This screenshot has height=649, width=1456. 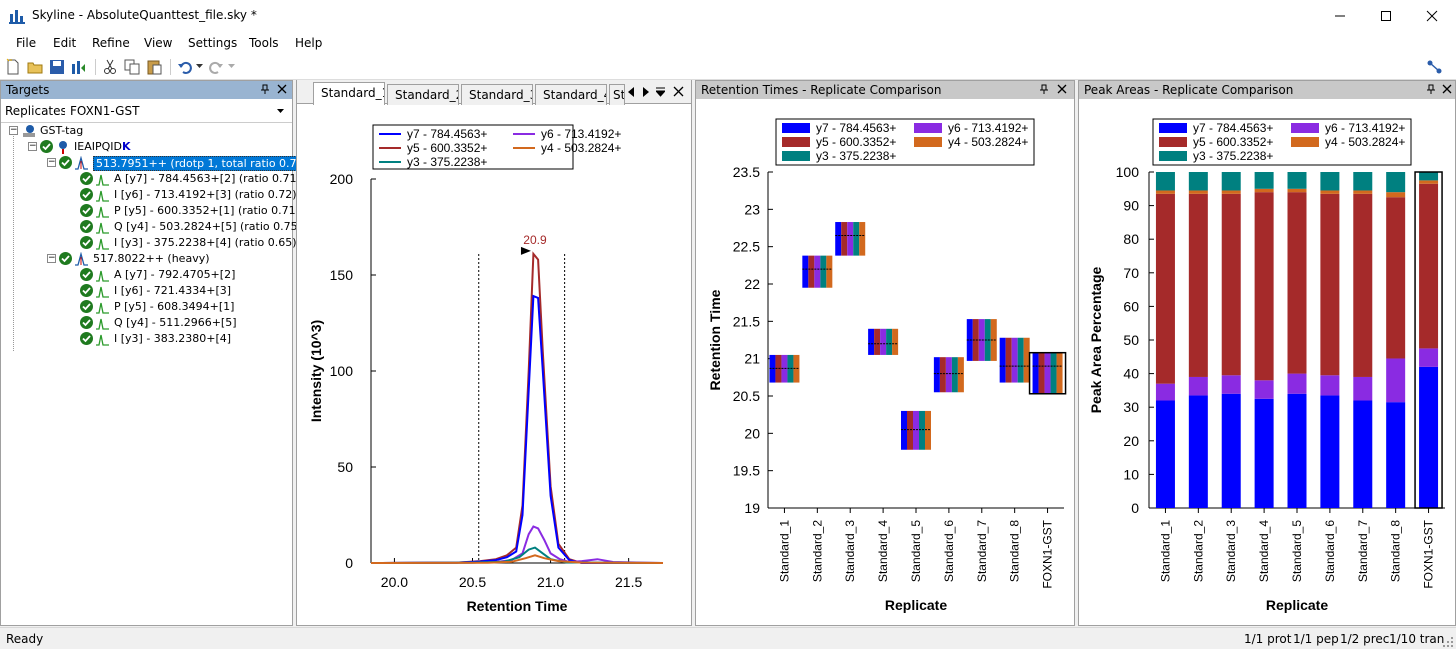 What do you see at coordinates (144, 15) in the screenshot?
I see `window-title: Skyline - AbsoluteQuanttest_file.sky *` at bounding box center [144, 15].